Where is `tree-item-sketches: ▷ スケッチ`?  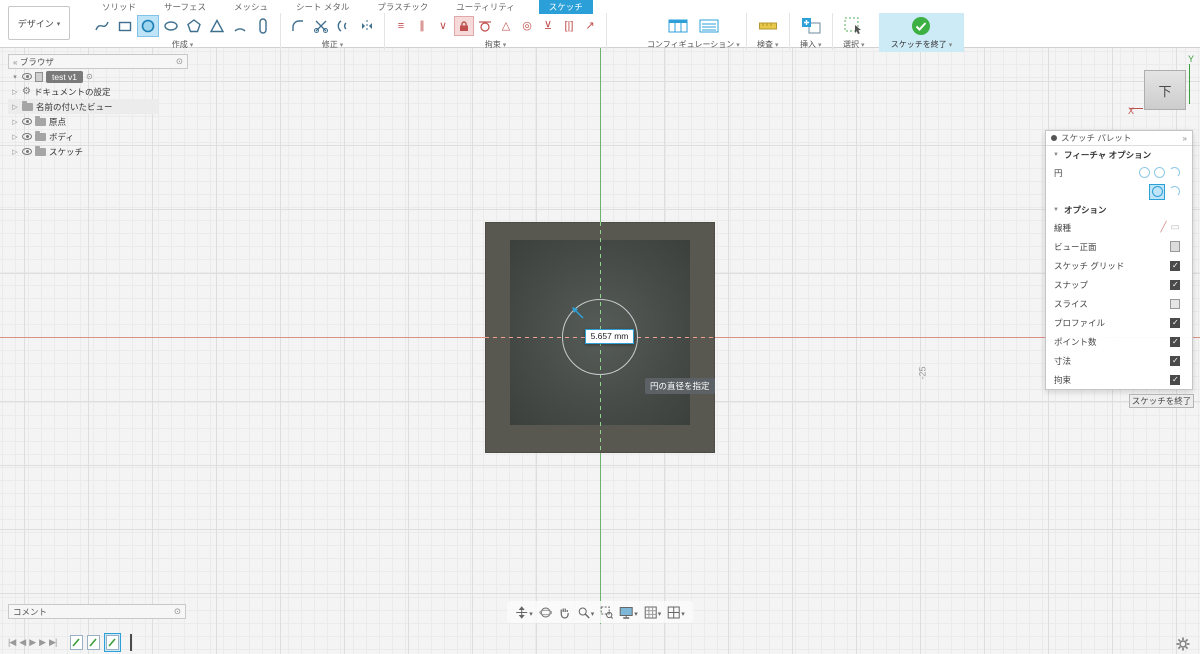
tree-item-sketches: ▷ スケッチ is located at coordinates (98, 151).